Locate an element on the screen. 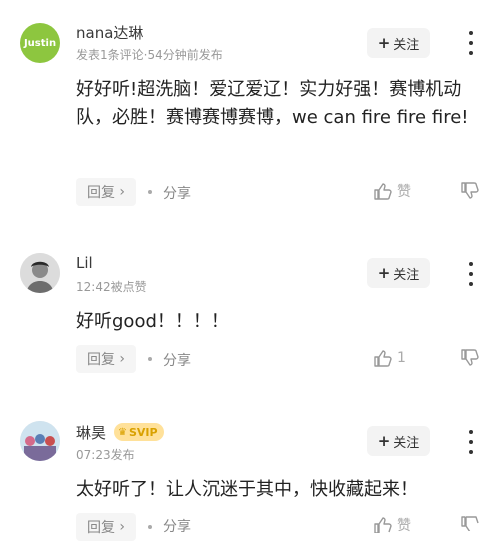 This screenshot has width=500, height=541. comment-meta: 发表1条评论·54分钟前发布 is located at coordinates (149, 55).